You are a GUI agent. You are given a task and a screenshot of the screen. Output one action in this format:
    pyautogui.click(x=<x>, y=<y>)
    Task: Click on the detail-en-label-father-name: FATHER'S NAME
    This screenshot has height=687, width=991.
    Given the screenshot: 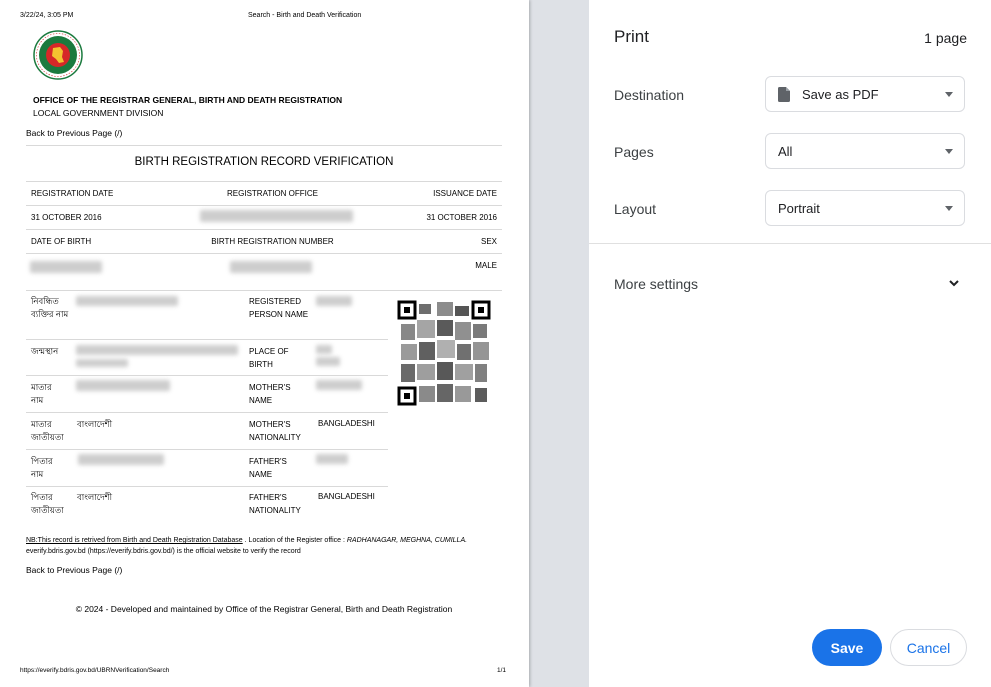 What is the action you would take?
    pyautogui.click(x=268, y=468)
    